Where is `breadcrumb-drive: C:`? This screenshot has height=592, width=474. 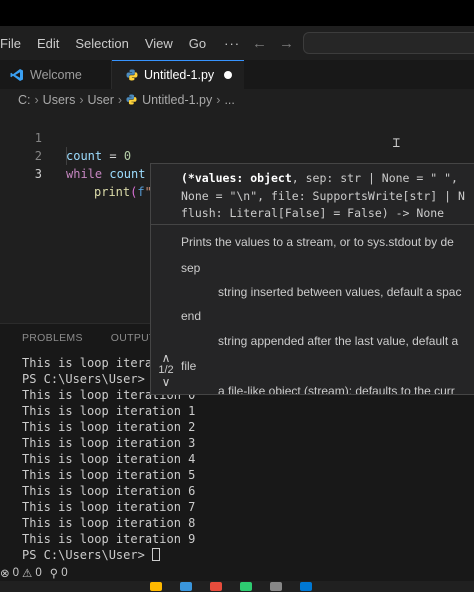
breadcrumb-drive: C: is located at coordinates (24, 100).